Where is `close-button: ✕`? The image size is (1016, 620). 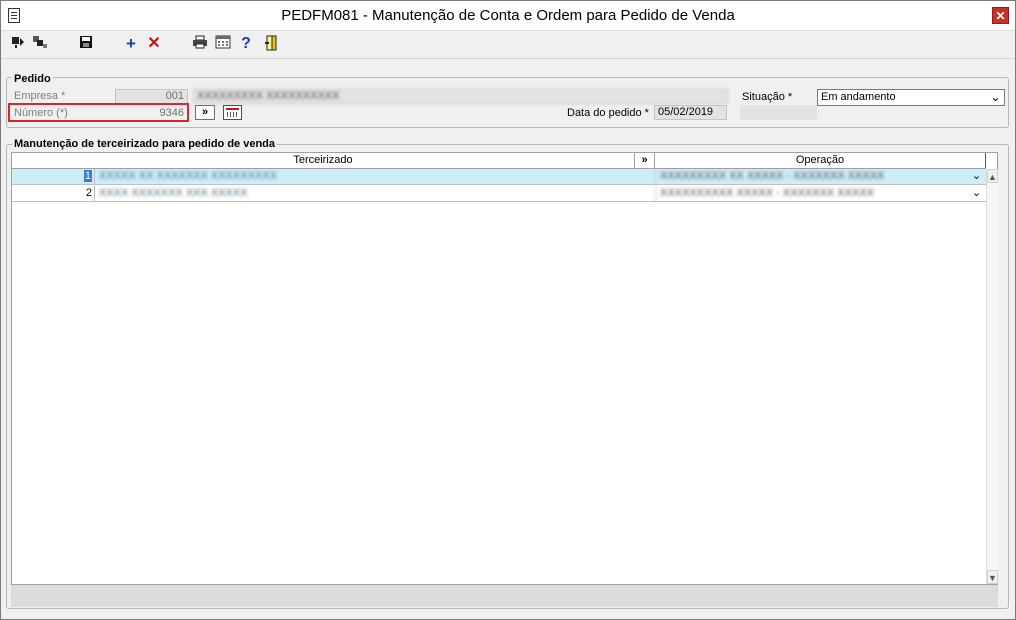 close-button: ✕ is located at coordinates (1000, 15).